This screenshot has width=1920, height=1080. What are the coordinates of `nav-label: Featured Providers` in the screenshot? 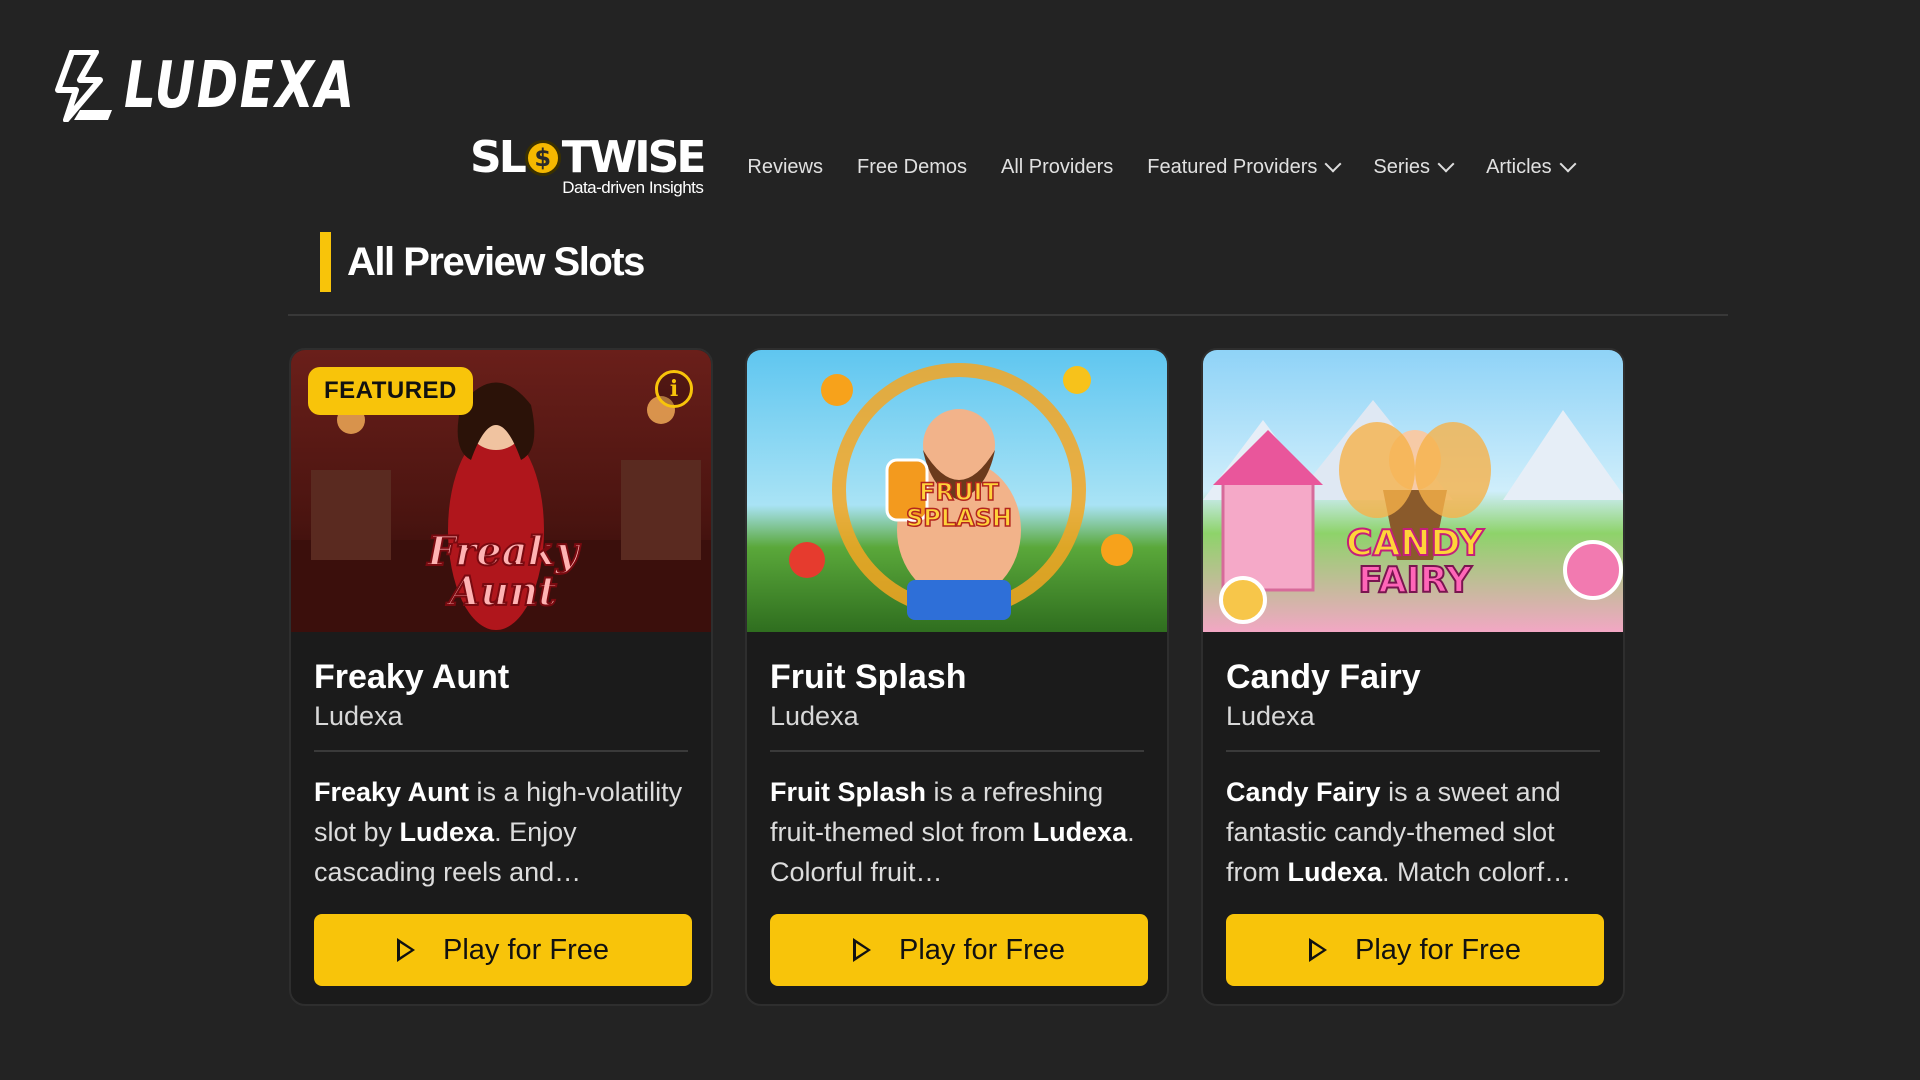 It's located at (1232, 166).